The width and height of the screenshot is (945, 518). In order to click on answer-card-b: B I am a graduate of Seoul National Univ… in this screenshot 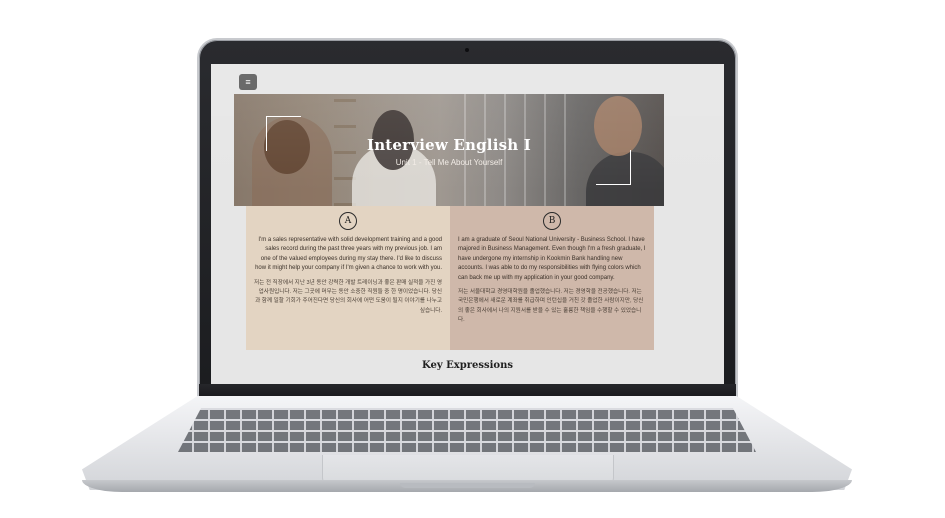, I will do `click(552, 278)`.